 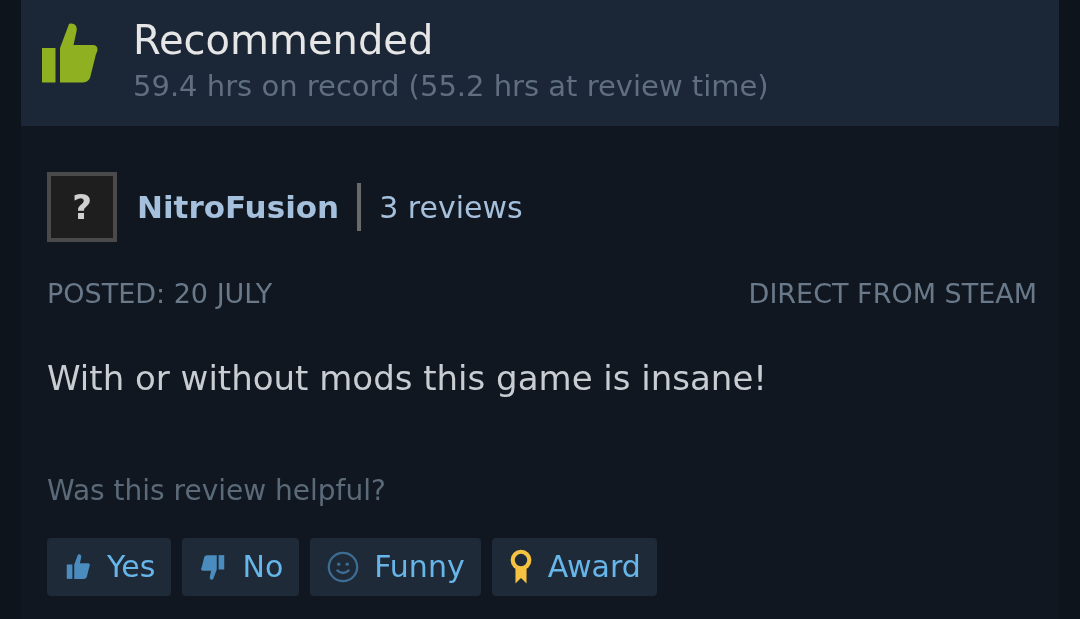 I want to click on review-source: DIRECT FROM STEAM, so click(x=892, y=294).